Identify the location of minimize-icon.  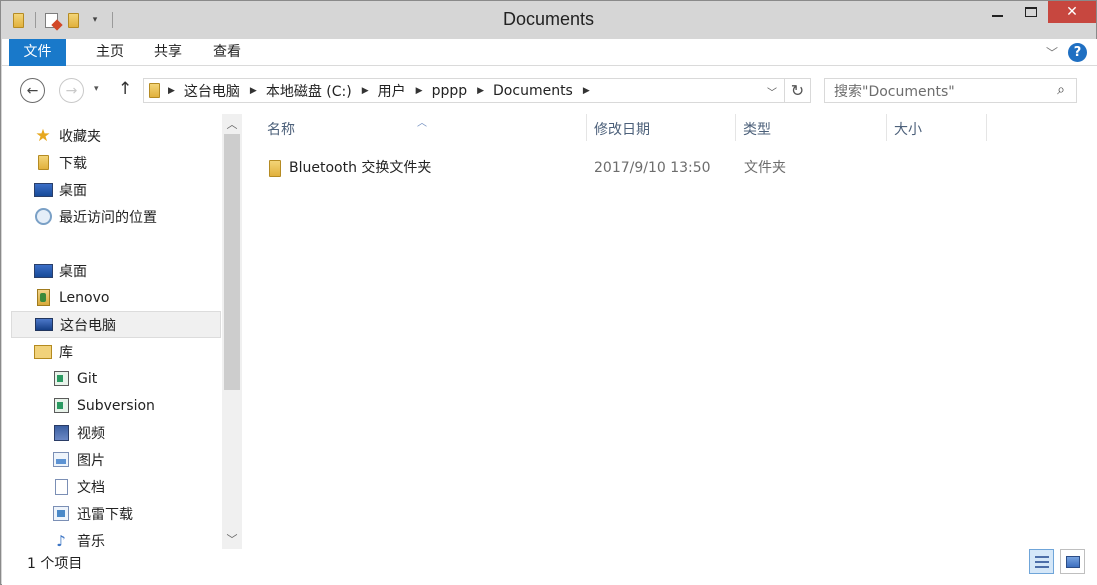
(997, 16).